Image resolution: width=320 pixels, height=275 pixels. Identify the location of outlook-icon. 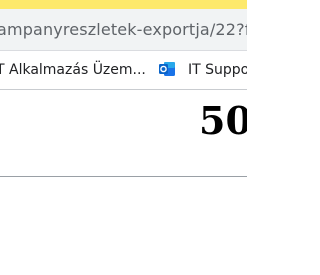
(167, 69).